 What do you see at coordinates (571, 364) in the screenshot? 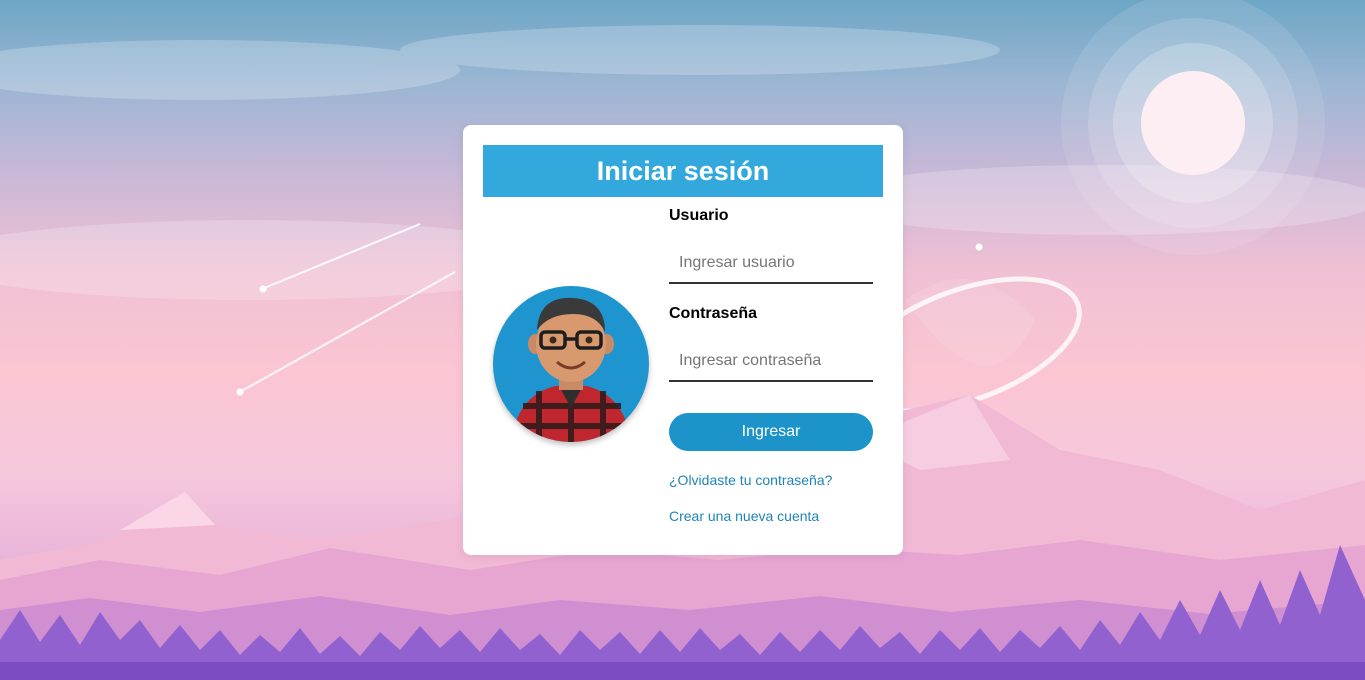
I see `user-avatar-icon` at bounding box center [571, 364].